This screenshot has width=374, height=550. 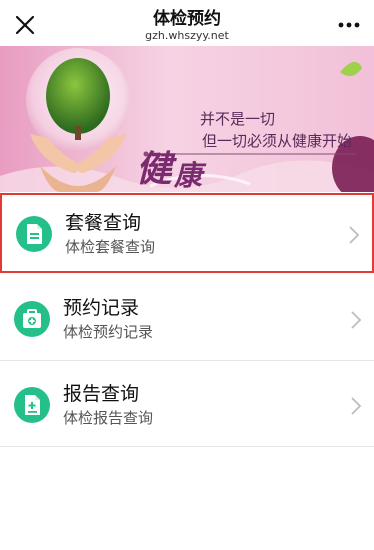 What do you see at coordinates (187, 406) in the screenshot?
I see `menu-item-report-query: 报告查询 体检报告查询` at bounding box center [187, 406].